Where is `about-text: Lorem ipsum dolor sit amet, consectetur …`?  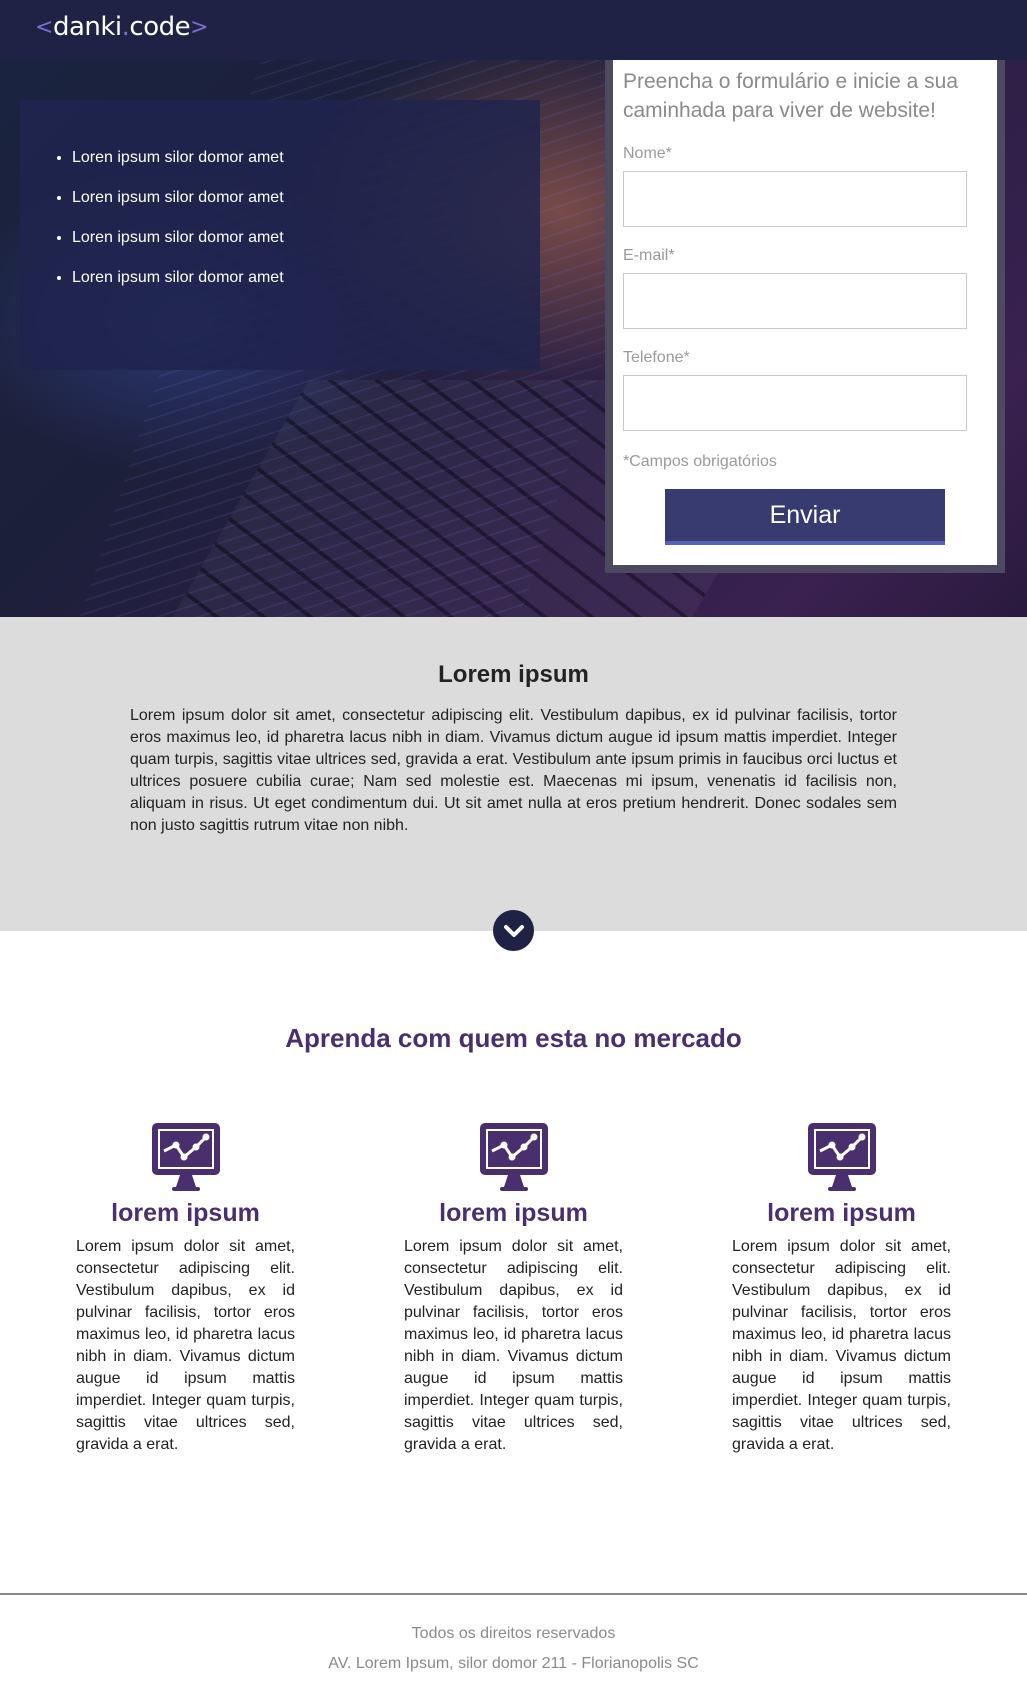
about-text: Lorem ipsum dolor sit amet, consectetur … is located at coordinates (513, 770).